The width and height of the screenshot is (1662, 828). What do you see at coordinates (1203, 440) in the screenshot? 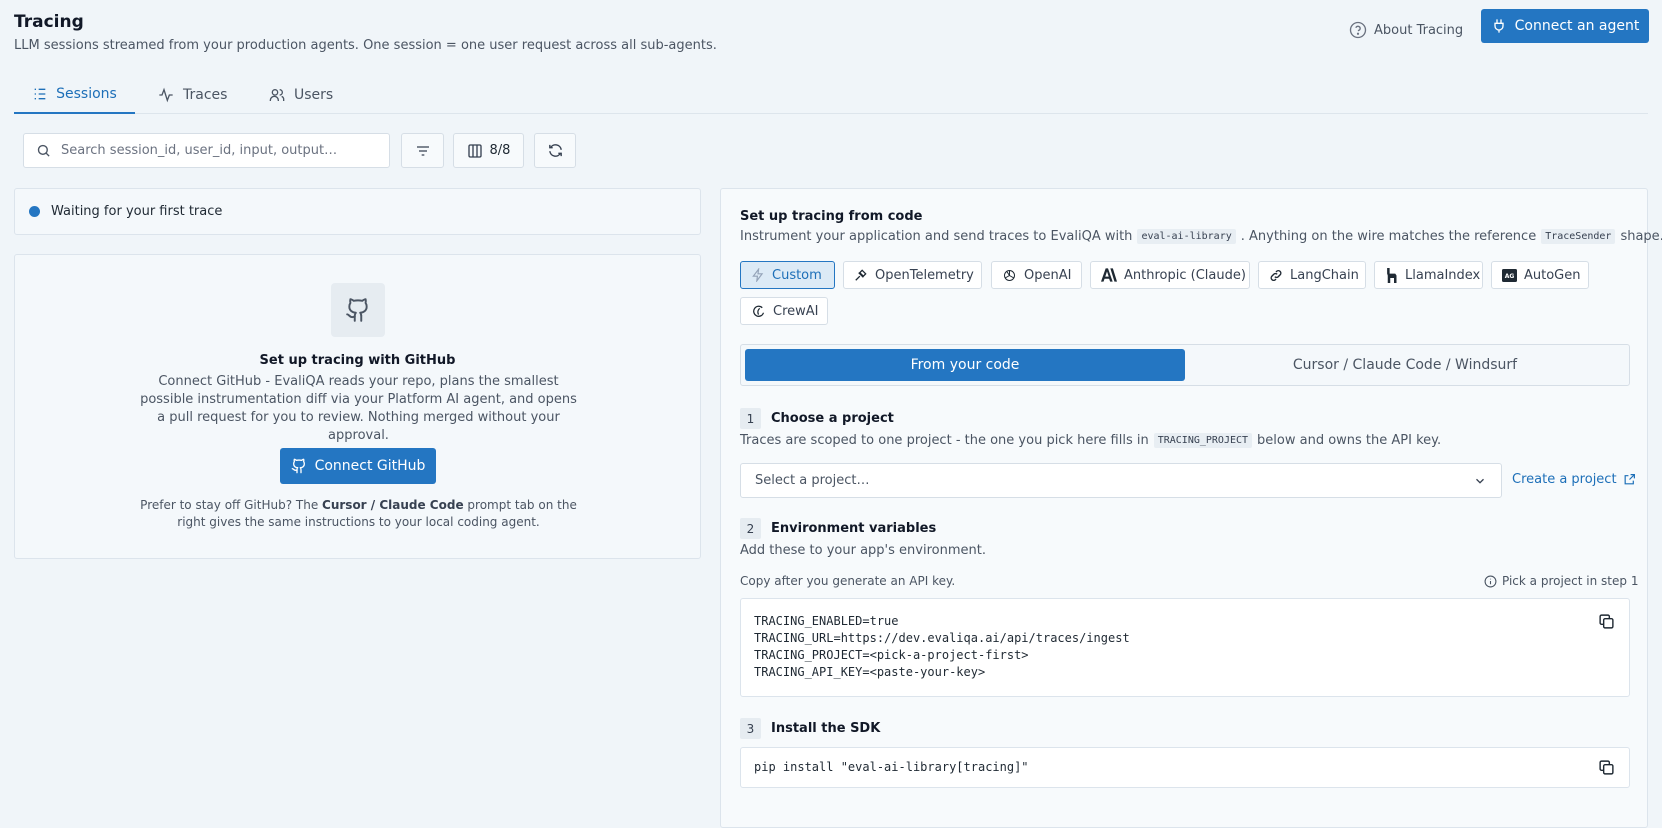
I see `tracing-project-code-chip: TRACING_PROJECT` at bounding box center [1203, 440].